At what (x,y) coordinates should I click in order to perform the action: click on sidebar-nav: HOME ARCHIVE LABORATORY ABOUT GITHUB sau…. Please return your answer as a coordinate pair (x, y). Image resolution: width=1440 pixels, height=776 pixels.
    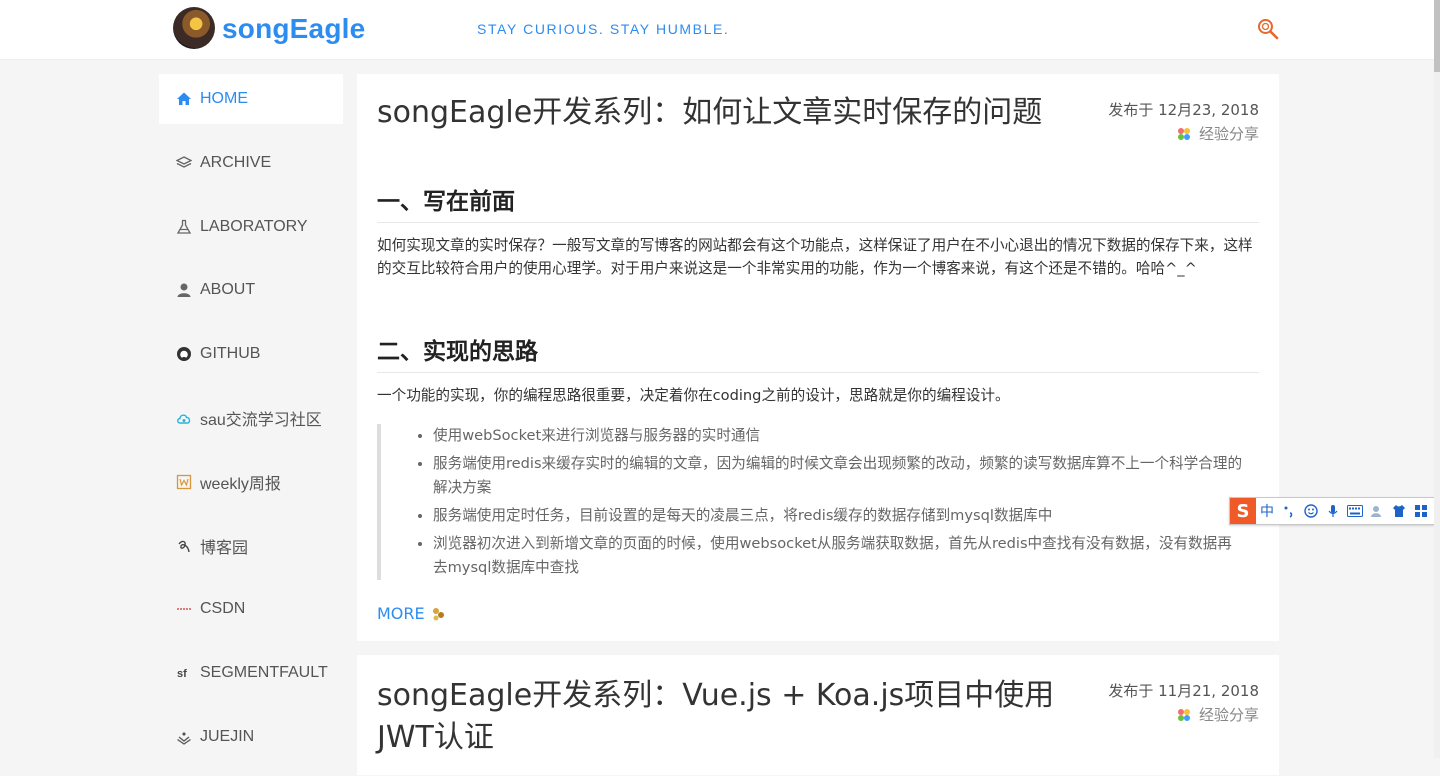
    Looking at the image, I should click on (251, 425).